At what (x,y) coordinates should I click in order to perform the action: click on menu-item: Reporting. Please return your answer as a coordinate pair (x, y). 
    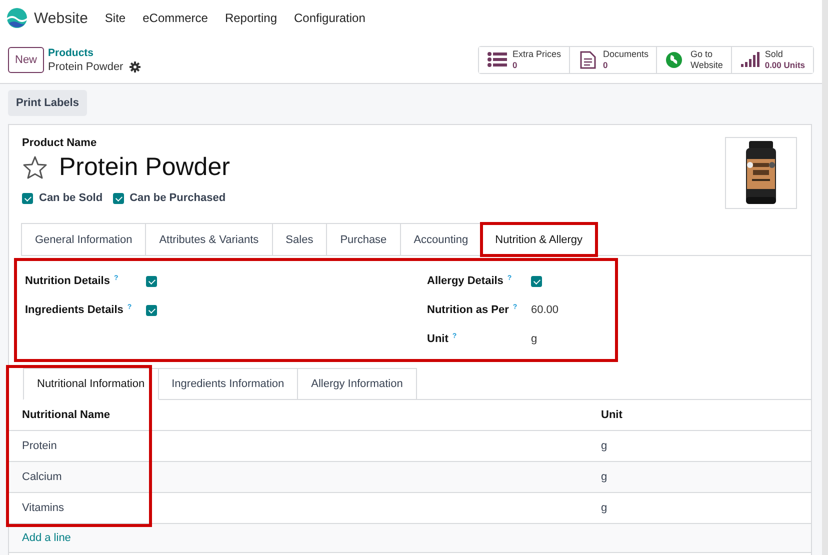
    Looking at the image, I should click on (250, 18).